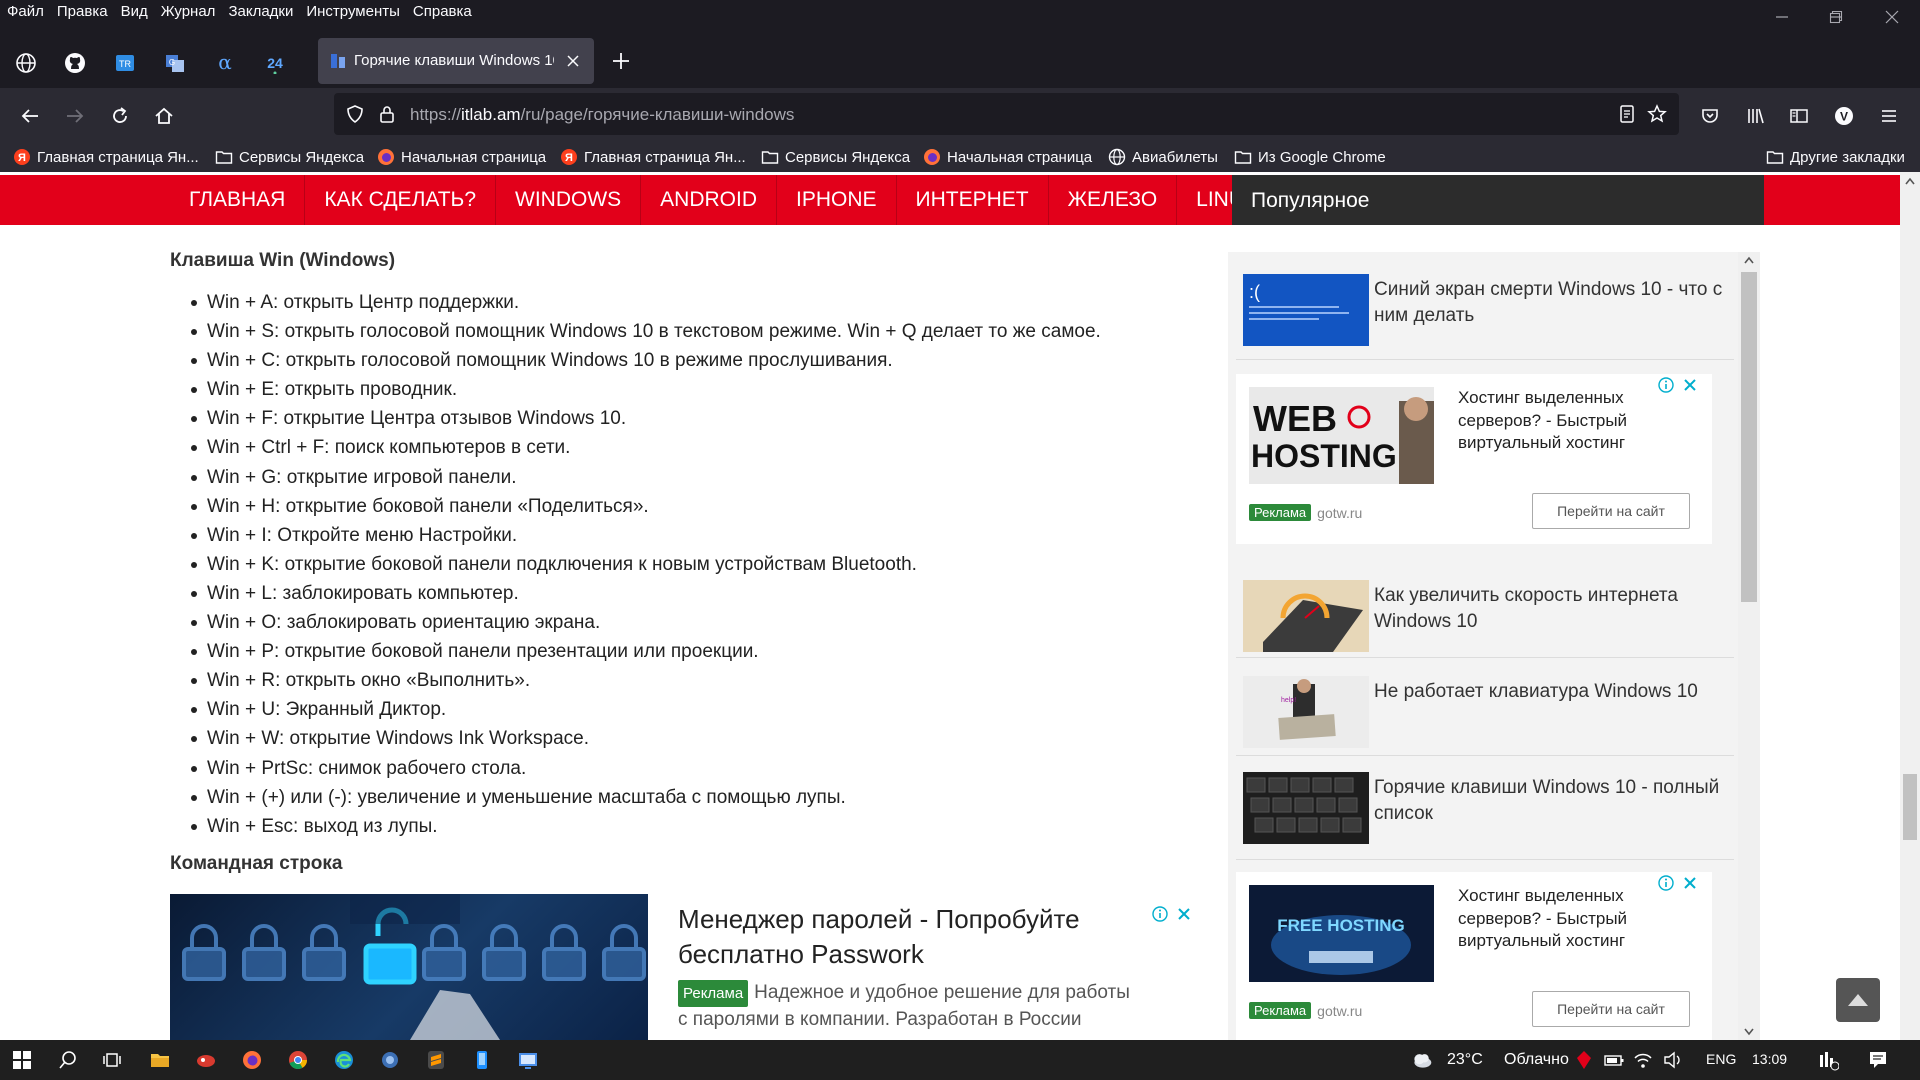 Image resolution: width=1920 pixels, height=1080 pixels. I want to click on notifications-icon, so click(1878, 1060).